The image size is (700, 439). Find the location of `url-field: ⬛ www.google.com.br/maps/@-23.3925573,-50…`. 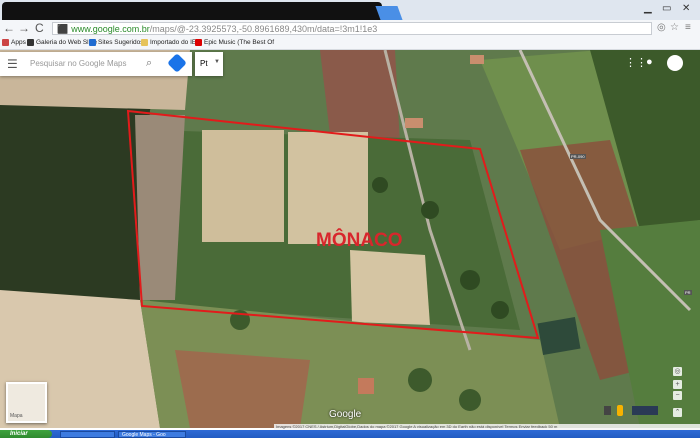

url-field: ⬛ www.google.com.br/maps/@-23.3925573,-50… is located at coordinates (352, 28).